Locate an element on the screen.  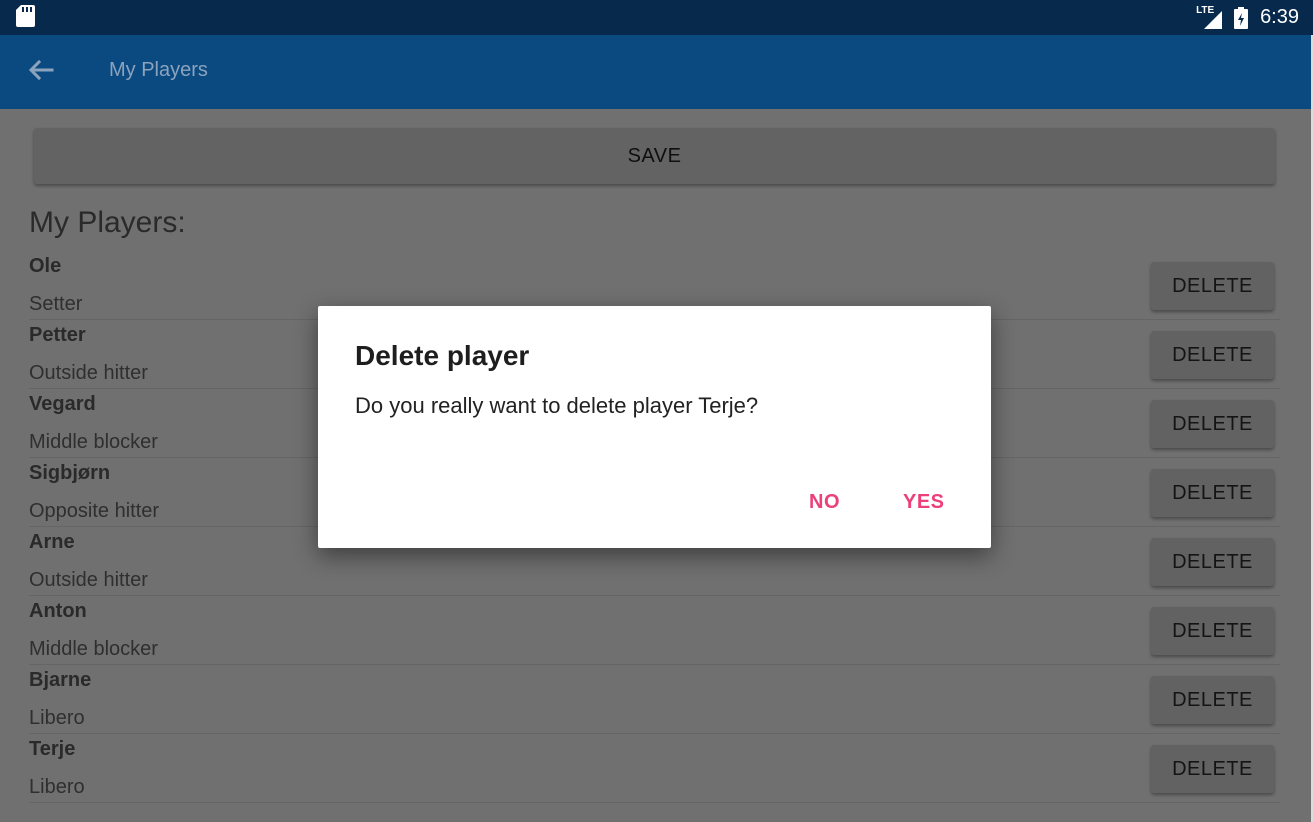
player-position: Setter is located at coordinates (56, 304).